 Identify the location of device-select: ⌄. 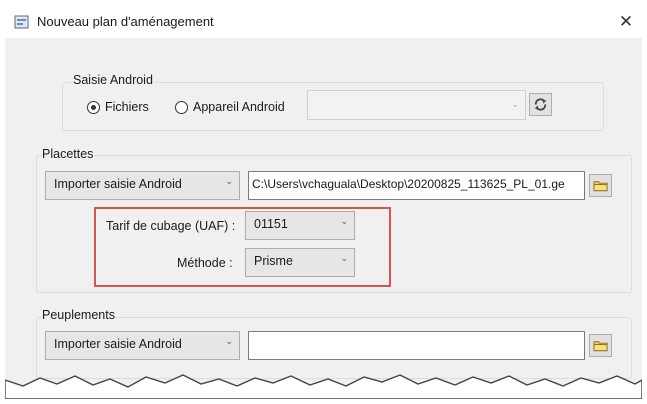
(416, 105).